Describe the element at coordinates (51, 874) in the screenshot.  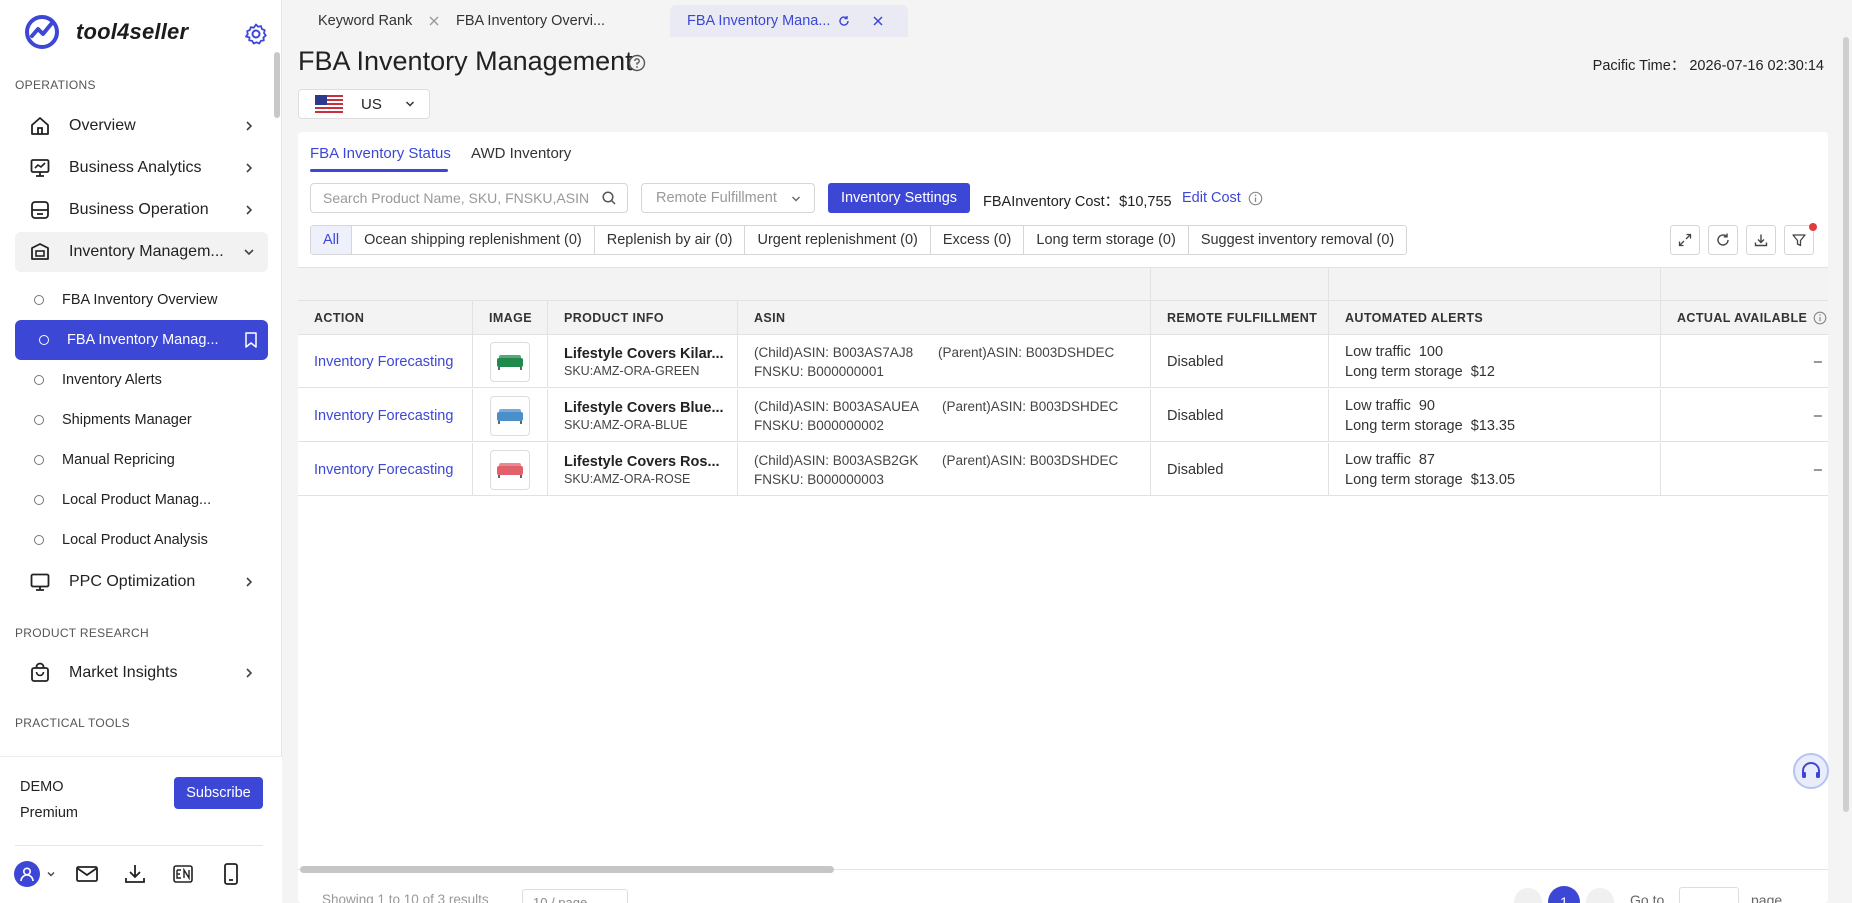
I see `chevron-down-icon` at that location.